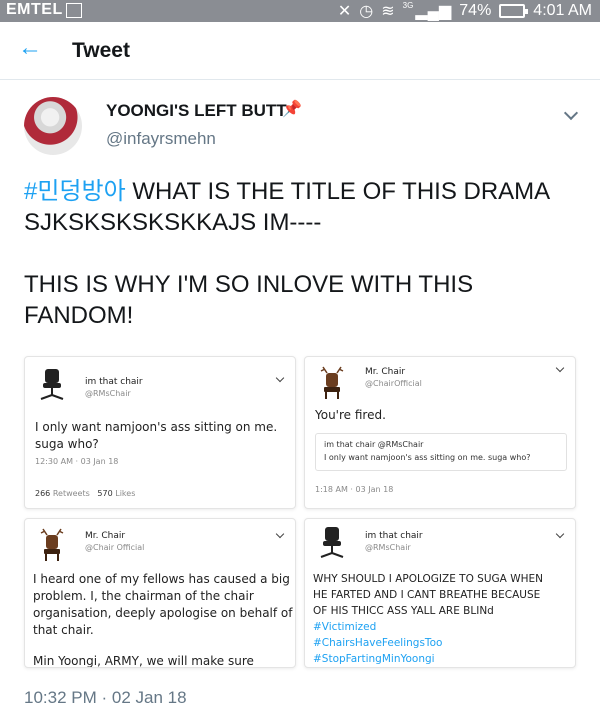 The width and height of the screenshot is (600, 708). Describe the element at coordinates (53, 126) in the screenshot. I see `avatar` at that location.